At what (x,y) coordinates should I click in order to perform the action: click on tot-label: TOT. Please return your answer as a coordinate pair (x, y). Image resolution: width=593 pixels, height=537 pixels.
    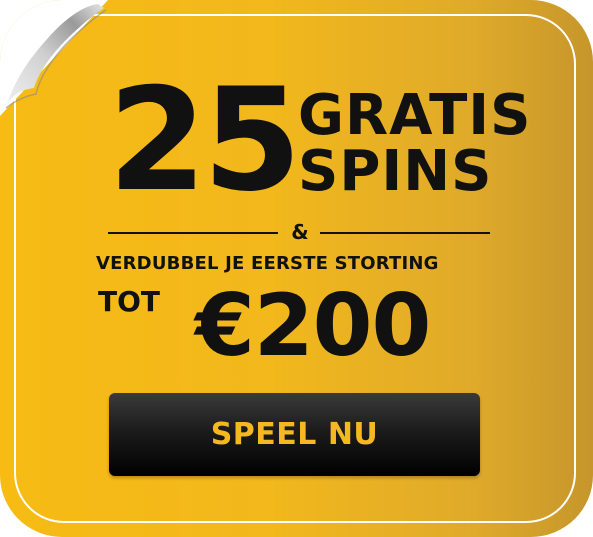
    Looking at the image, I should click on (129, 301).